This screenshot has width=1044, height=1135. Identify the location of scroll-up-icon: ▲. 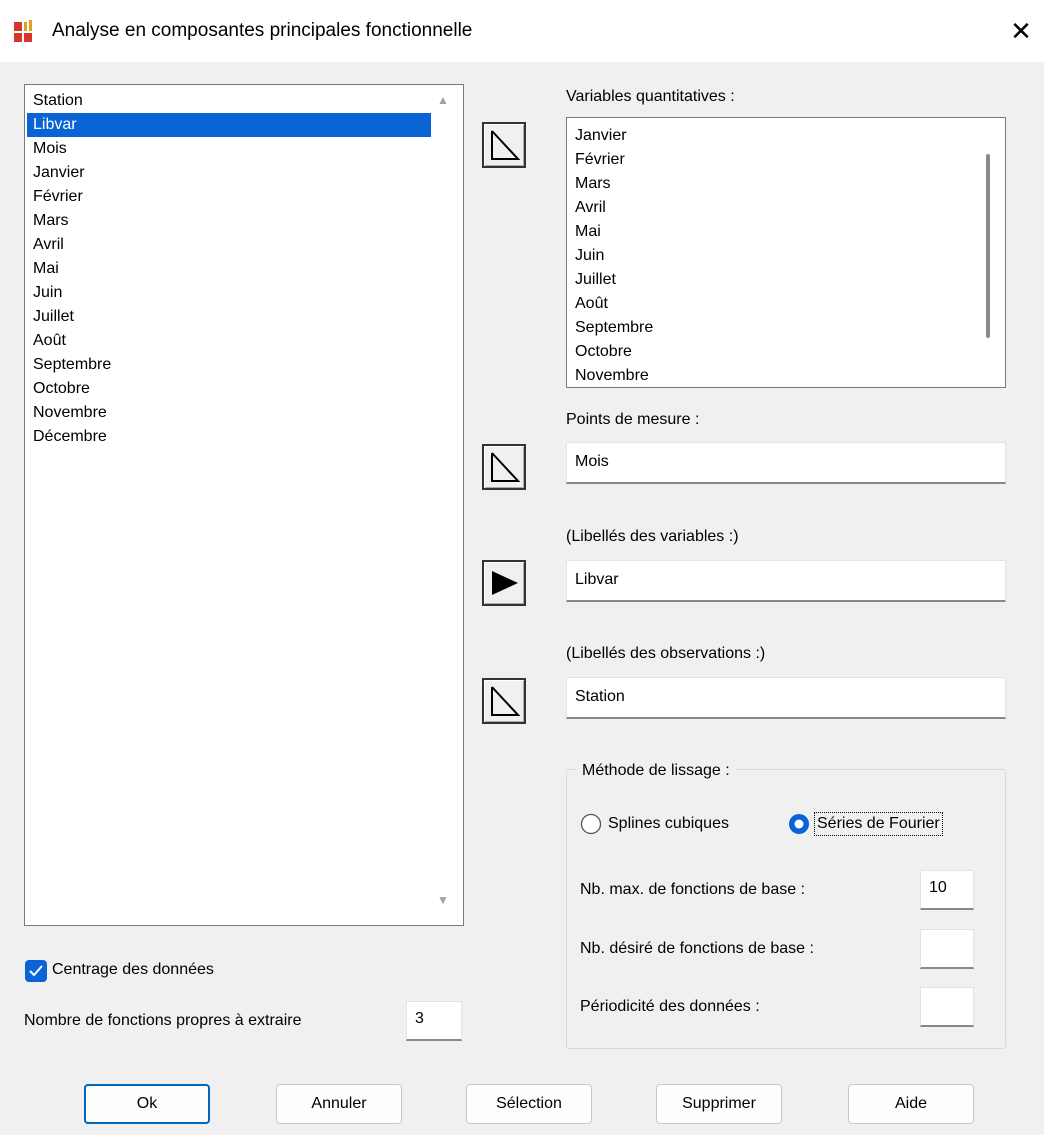
(443, 100).